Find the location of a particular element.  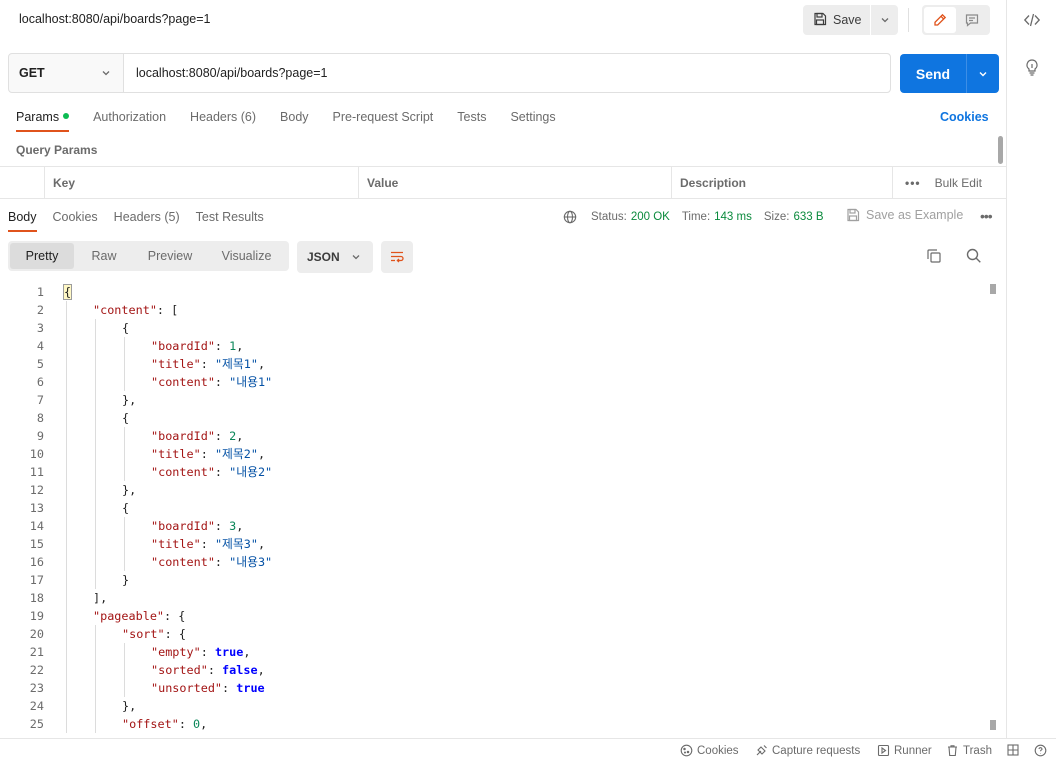

url-bar: GET is located at coordinates (449, 73).